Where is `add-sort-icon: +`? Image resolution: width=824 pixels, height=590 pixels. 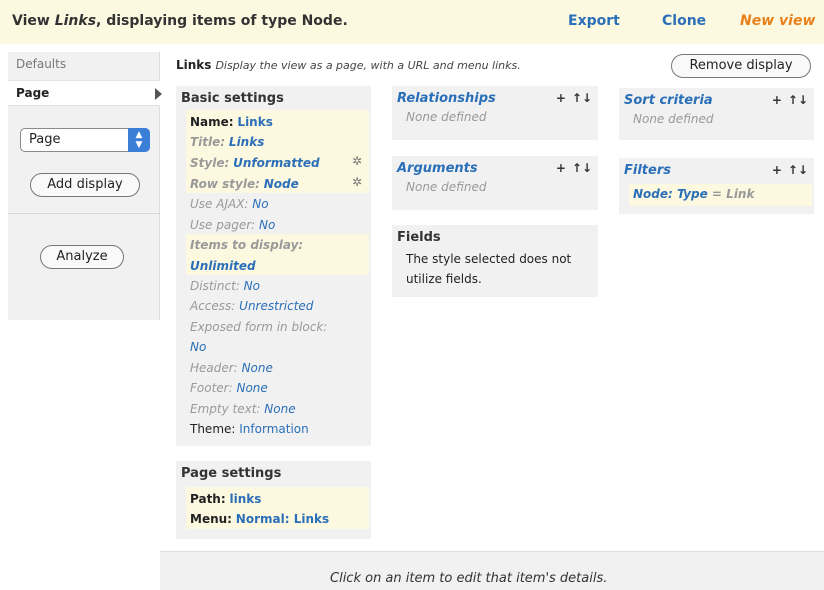
add-sort-icon: + is located at coordinates (777, 100).